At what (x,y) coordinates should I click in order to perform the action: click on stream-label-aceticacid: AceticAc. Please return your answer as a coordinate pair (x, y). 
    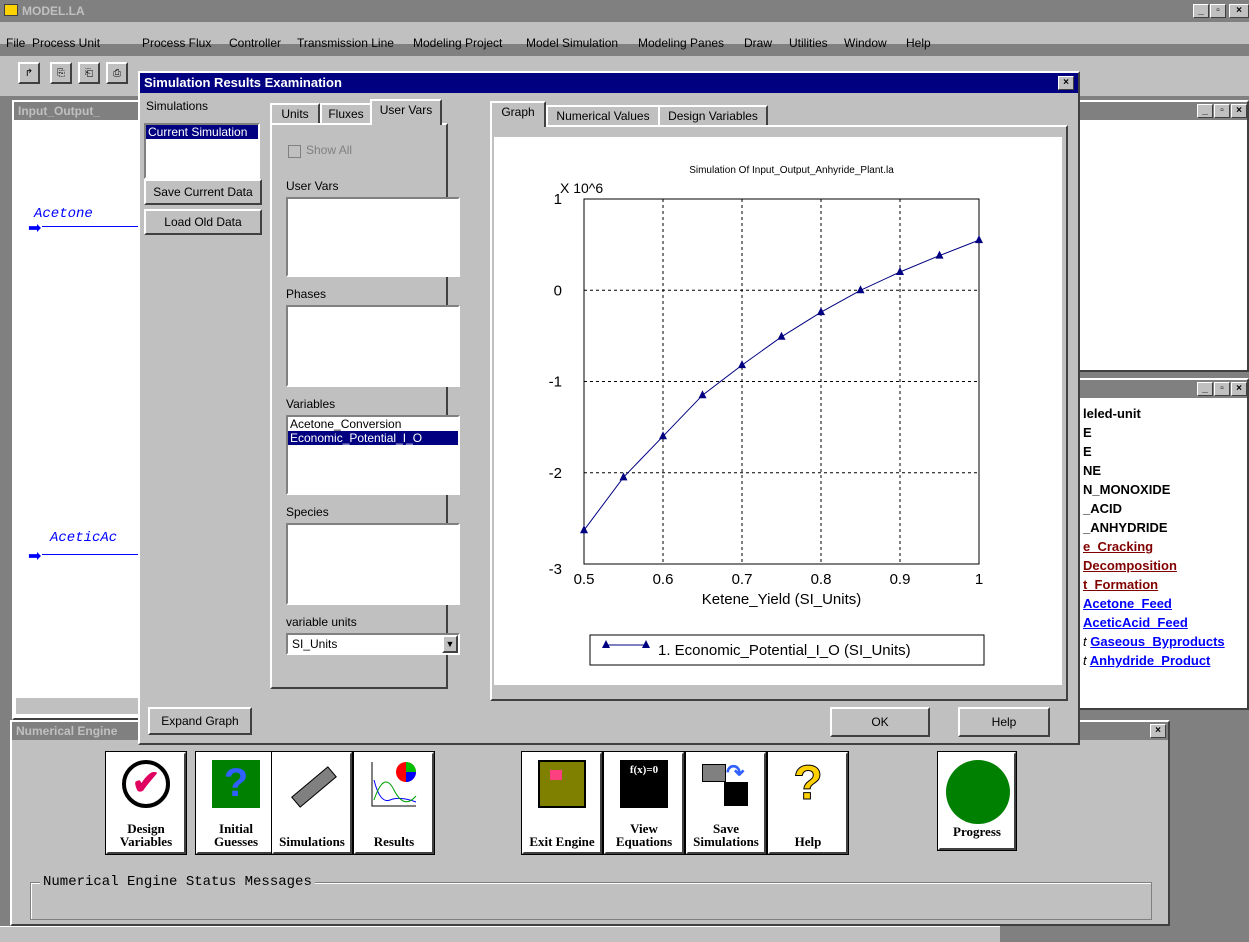
    Looking at the image, I should click on (83, 538).